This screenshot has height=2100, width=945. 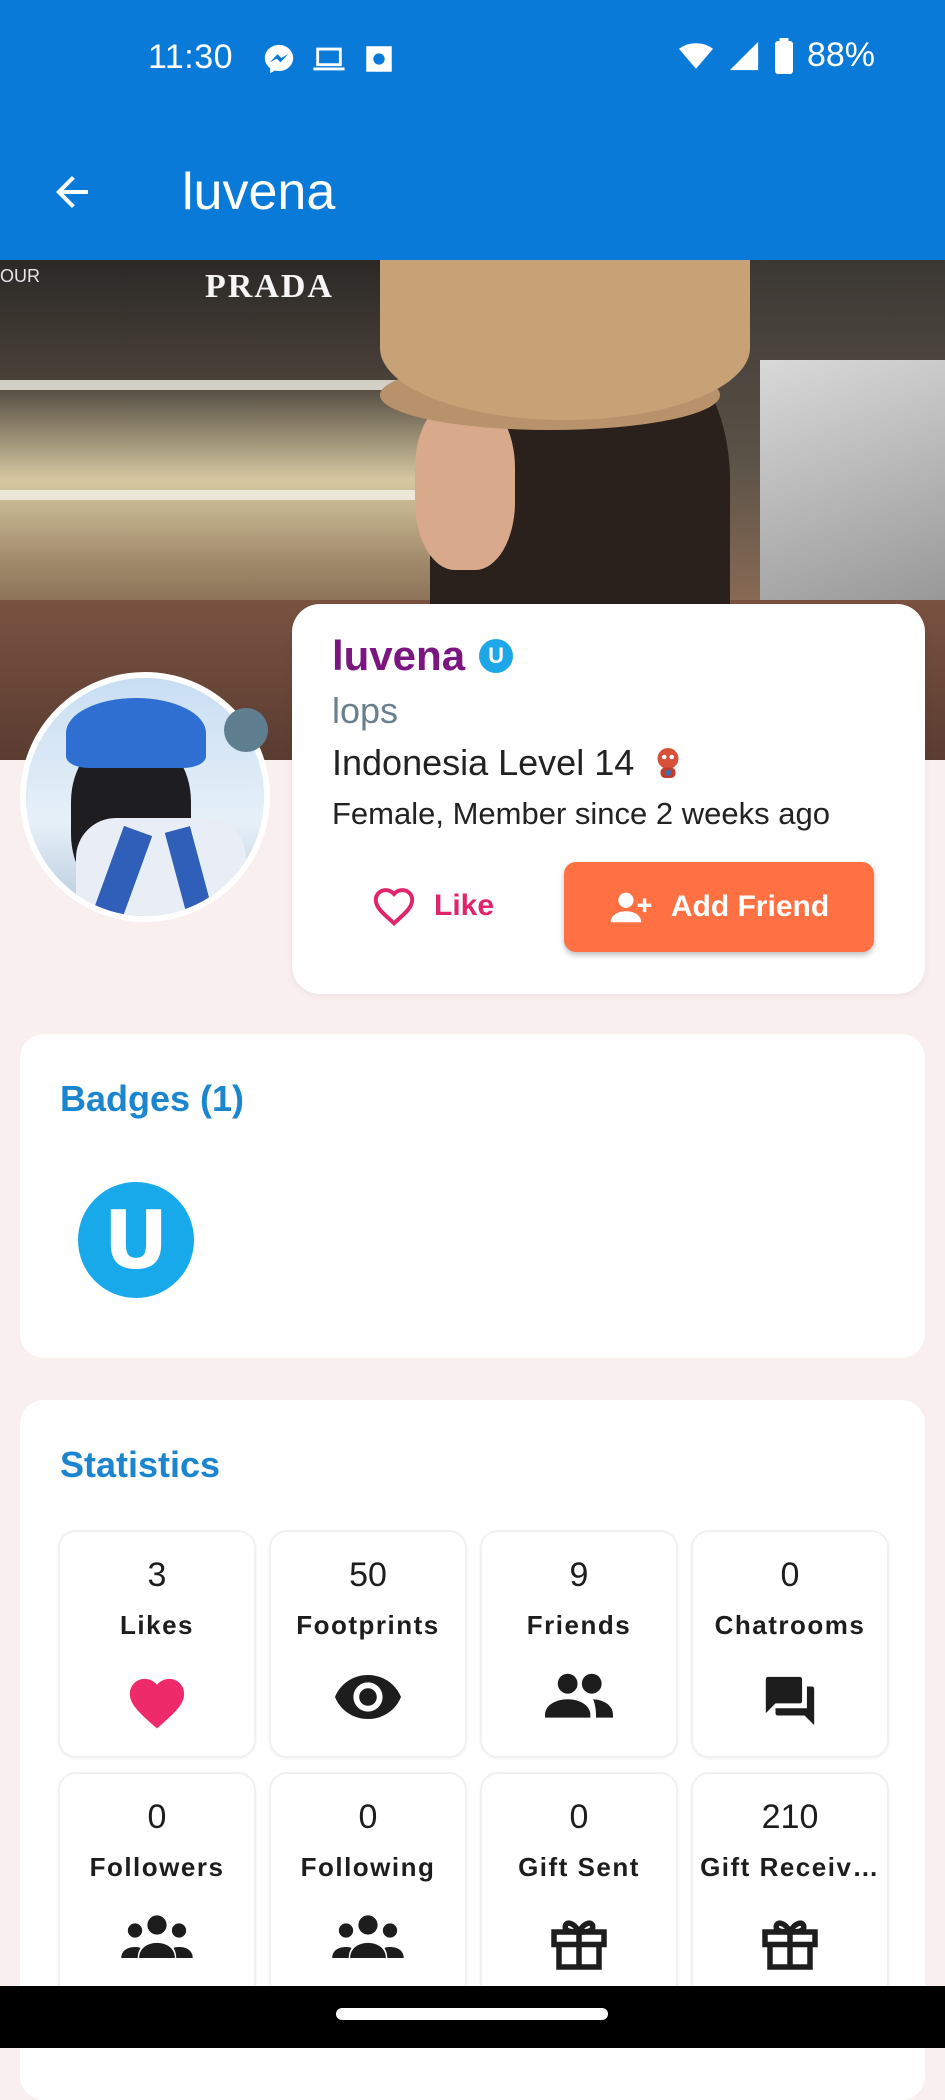 What do you see at coordinates (579, 1575) in the screenshot?
I see `stat-value: 9` at bounding box center [579, 1575].